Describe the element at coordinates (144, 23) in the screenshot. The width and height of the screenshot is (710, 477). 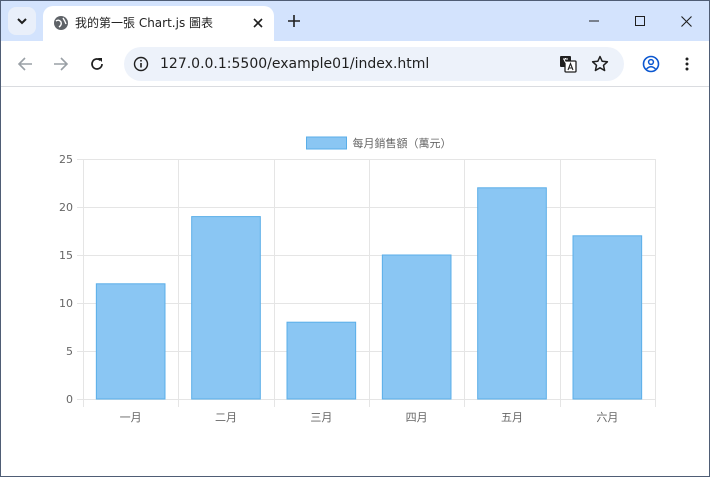
I see `tab-title: 我的第一張 Chart.js 圖表` at that location.